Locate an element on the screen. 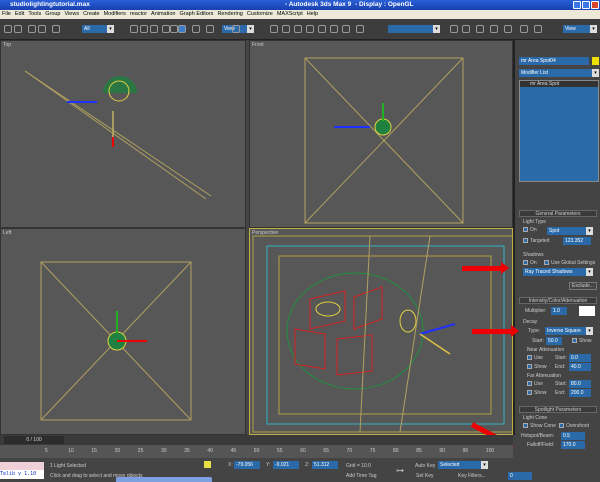  close-button is located at coordinates (595, 5).